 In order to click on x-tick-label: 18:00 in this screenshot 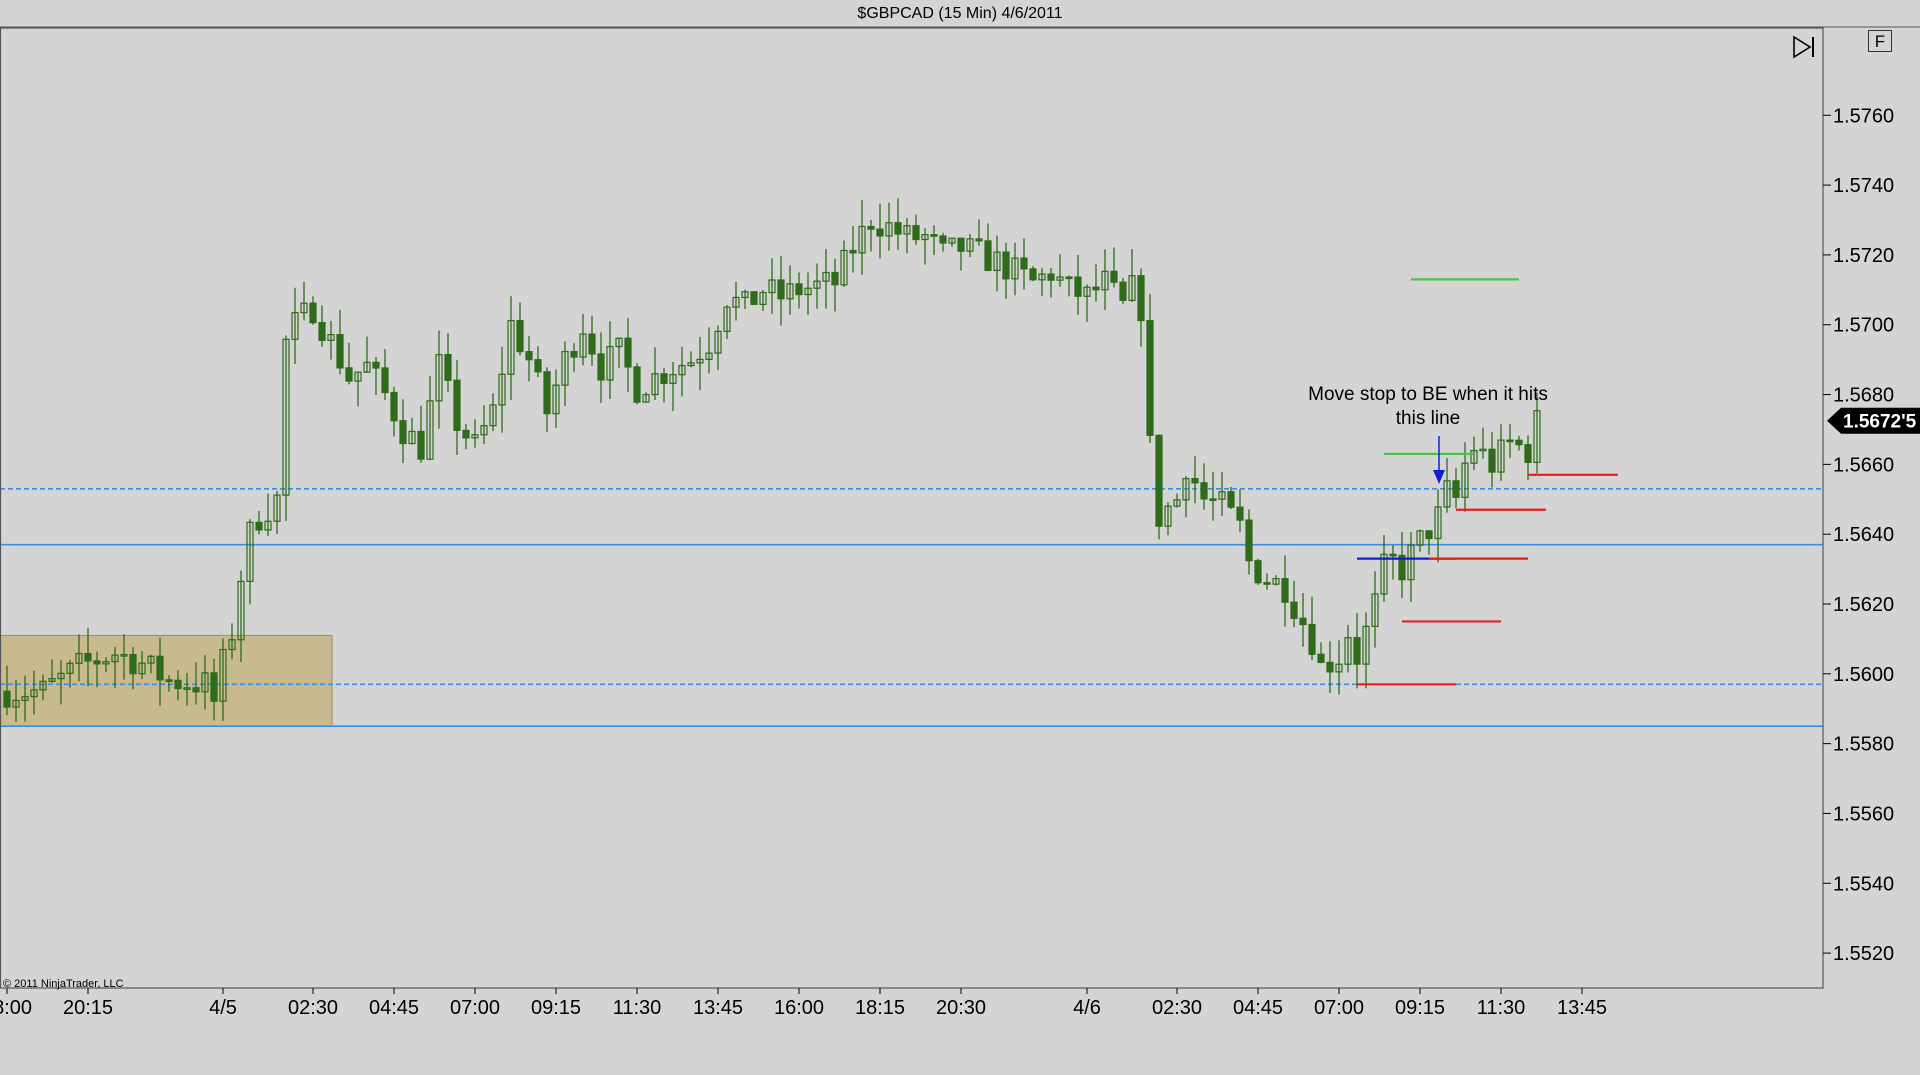, I will do `click(16, 1008)`.